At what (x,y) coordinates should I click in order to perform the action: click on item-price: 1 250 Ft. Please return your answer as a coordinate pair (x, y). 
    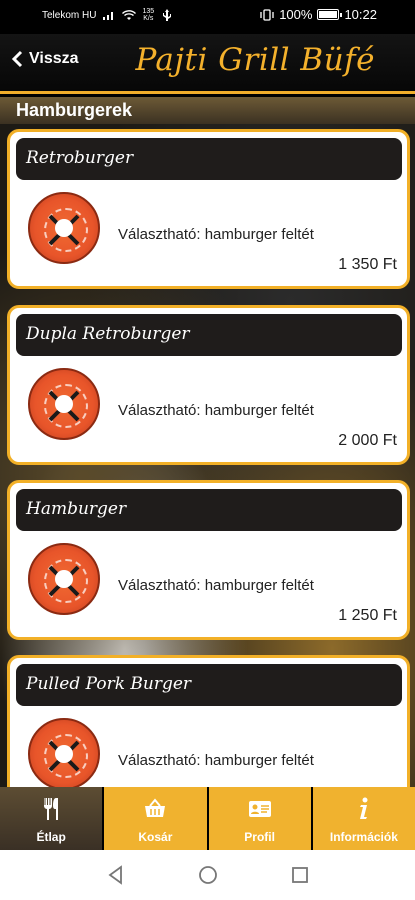
    Looking at the image, I should click on (367, 615).